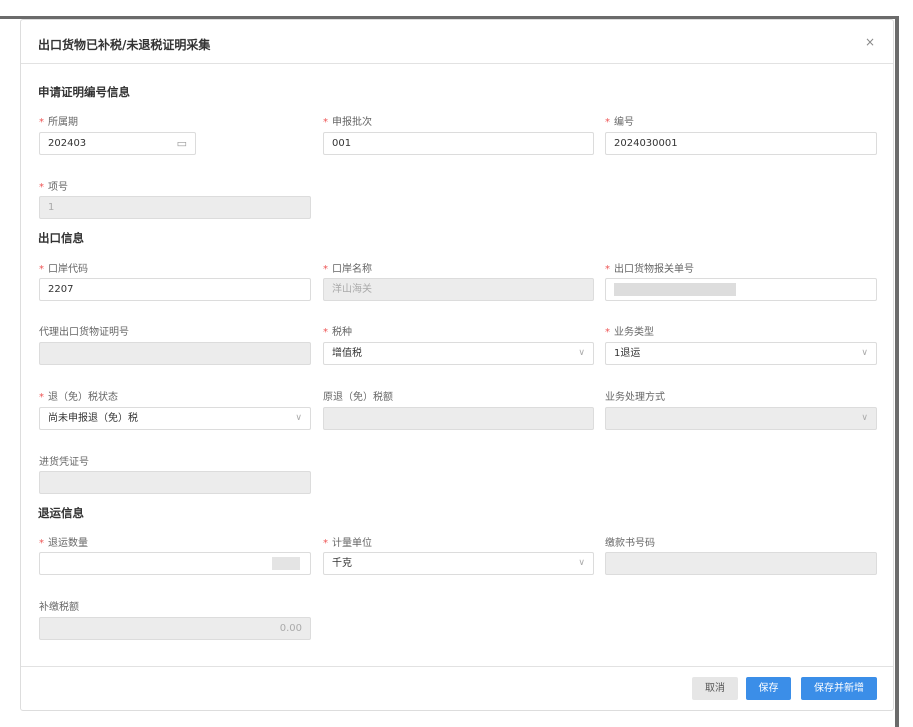 The height and width of the screenshot is (727, 913). I want to click on item-no-input: 1, so click(175, 207).